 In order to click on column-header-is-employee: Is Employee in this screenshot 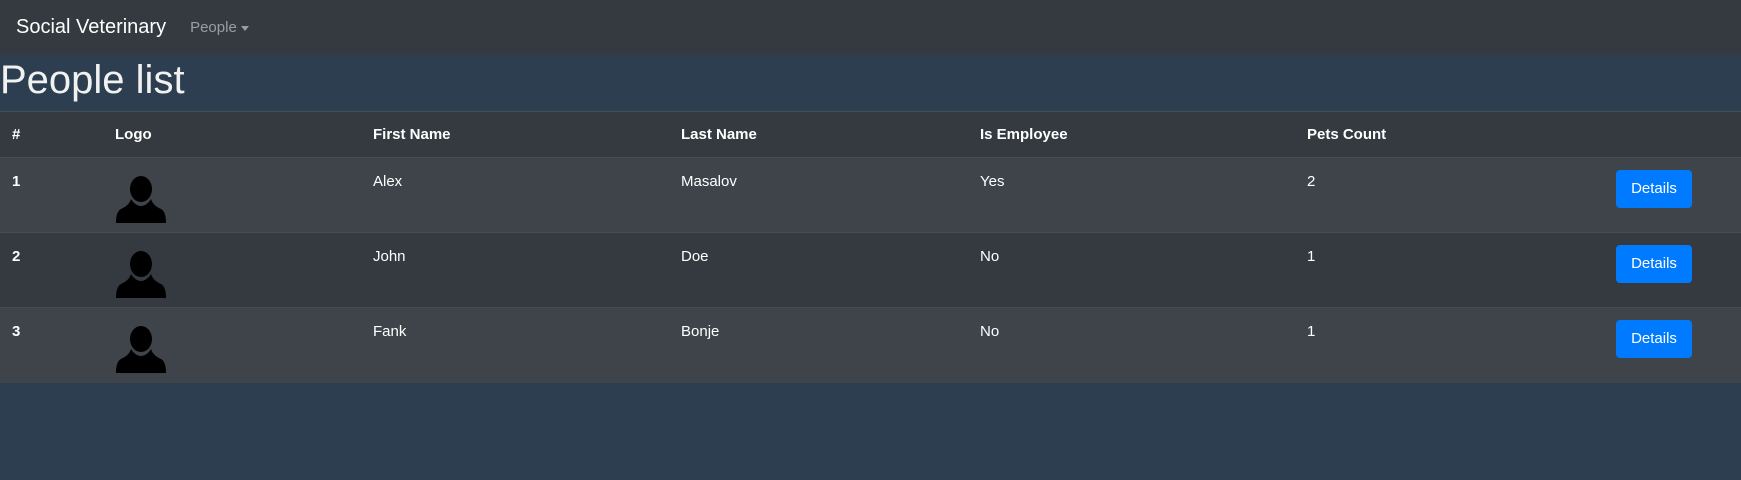, I will do `click(1131, 134)`.